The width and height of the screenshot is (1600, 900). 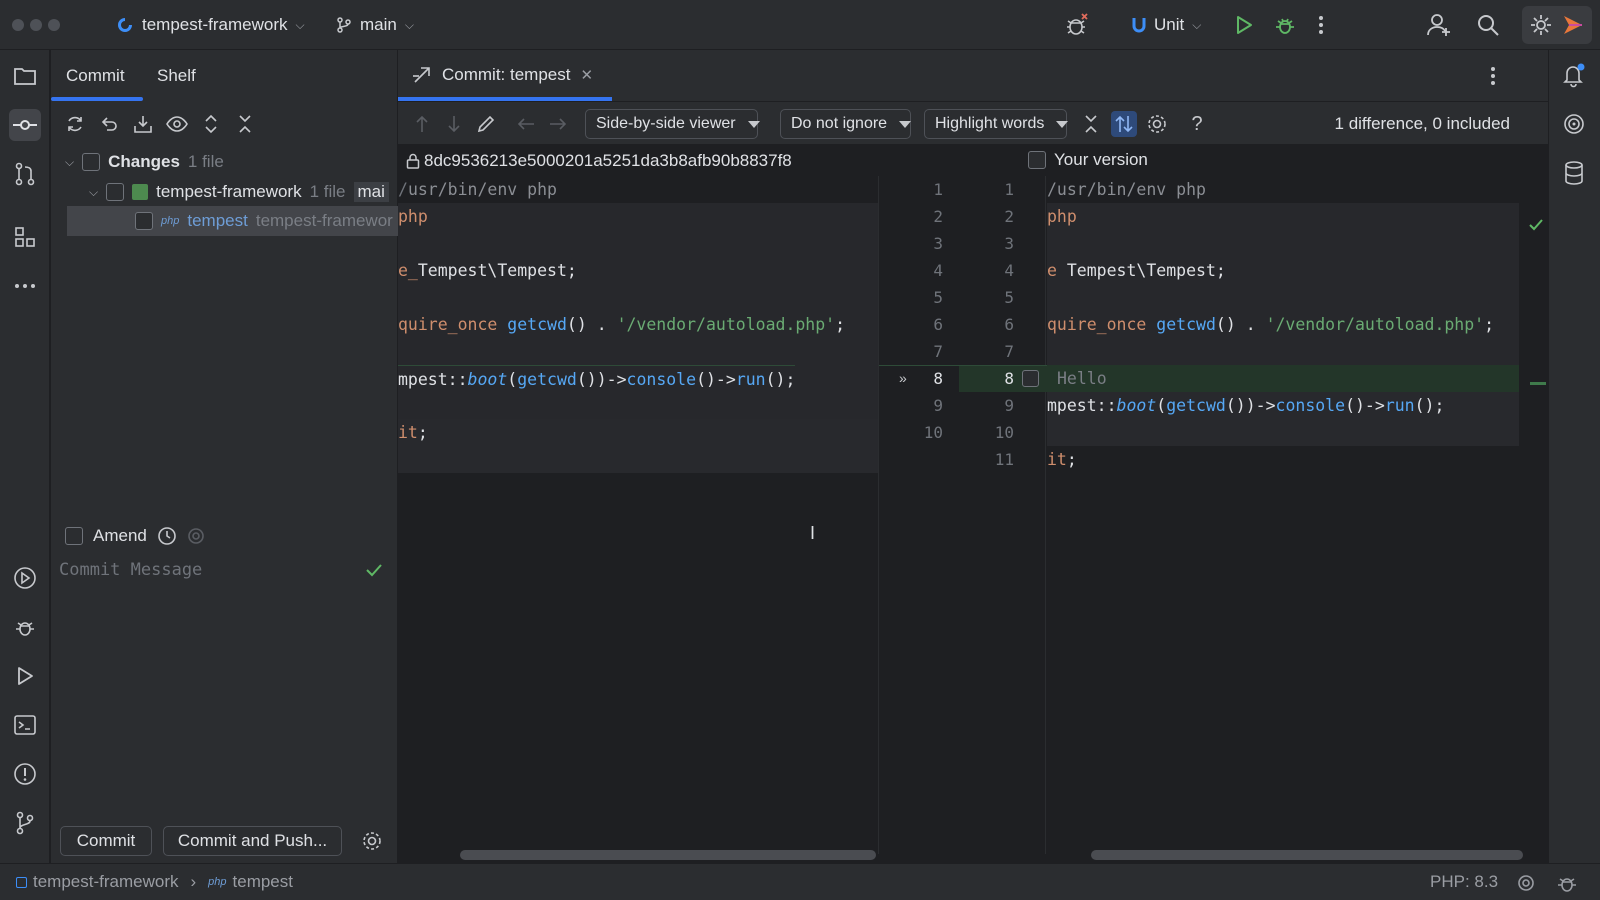 What do you see at coordinates (1464, 882) in the screenshot?
I see `php-version: PHP: 8.3` at bounding box center [1464, 882].